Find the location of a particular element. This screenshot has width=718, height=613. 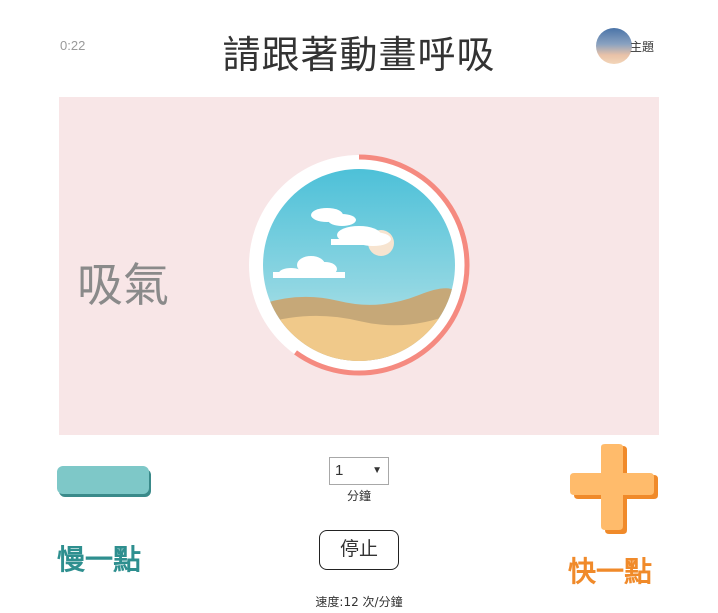

breathing-animation is located at coordinates (359, 265).